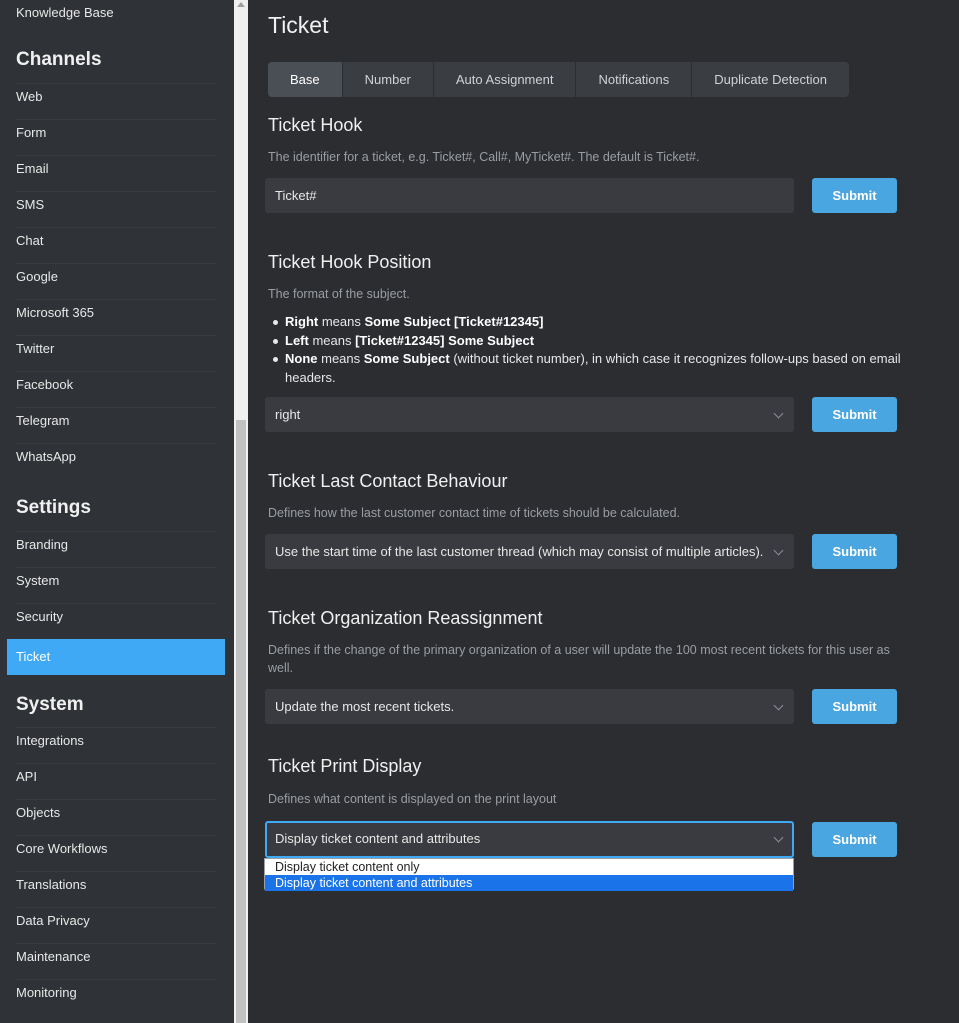 This screenshot has height=1023, width=959. I want to click on ticket-last-contact-title: Ticket Last Contact Behaviour, so click(388, 481).